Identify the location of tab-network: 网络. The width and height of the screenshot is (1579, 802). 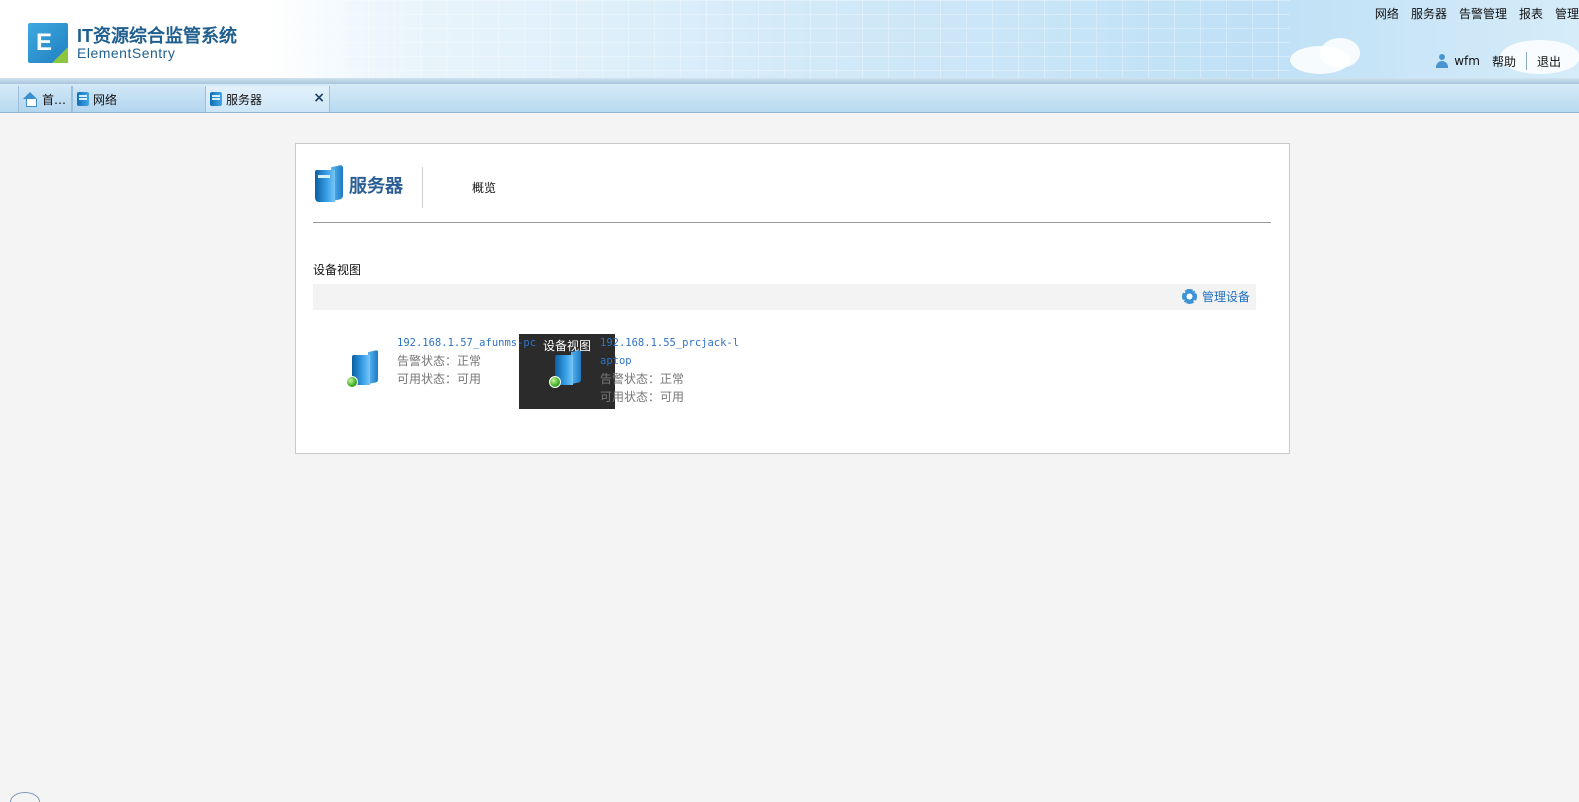
(139, 99).